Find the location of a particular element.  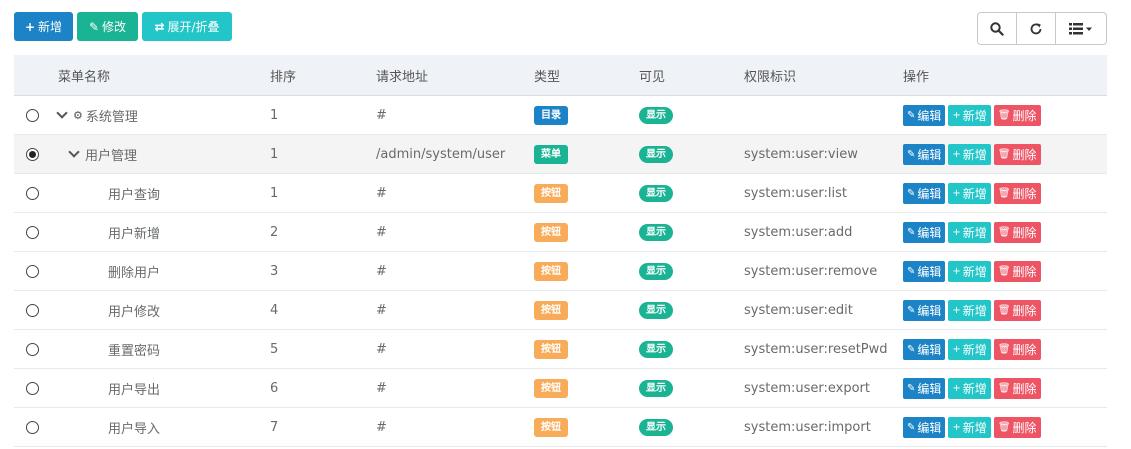

search-toggle-button is located at coordinates (997, 28).